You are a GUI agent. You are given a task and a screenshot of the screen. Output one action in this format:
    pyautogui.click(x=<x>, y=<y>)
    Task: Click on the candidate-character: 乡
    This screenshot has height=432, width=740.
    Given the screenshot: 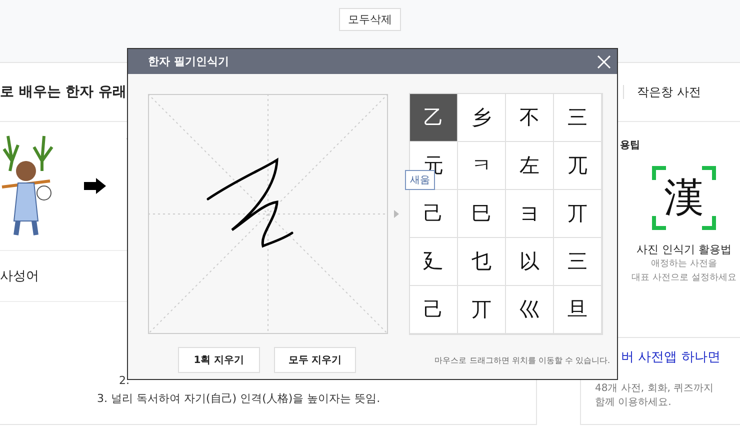 What is the action you would take?
    pyautogui.click(x=482, y=118)
    